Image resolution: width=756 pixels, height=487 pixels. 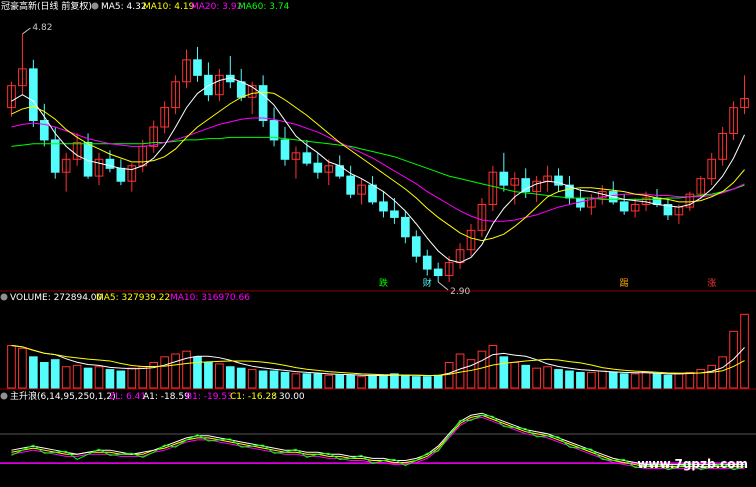 What do you see at coordinates (289, 397) in the screenshot?
I see `indicator-extra-label: : 30.00` at bounding box center [289, 397].